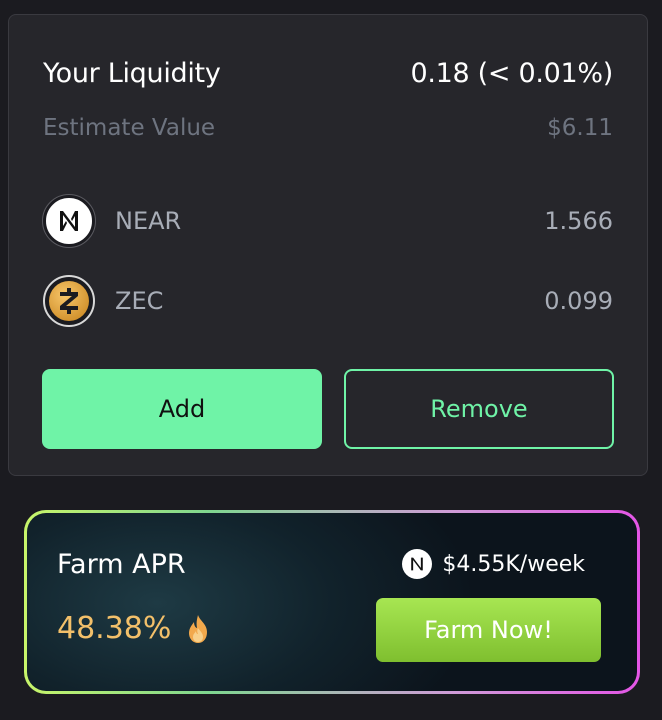  What do you see at coordinates (114, 628) in the screenshot?
I see `farm-apr-value: 48.38%` at bounding box center [114, 628].